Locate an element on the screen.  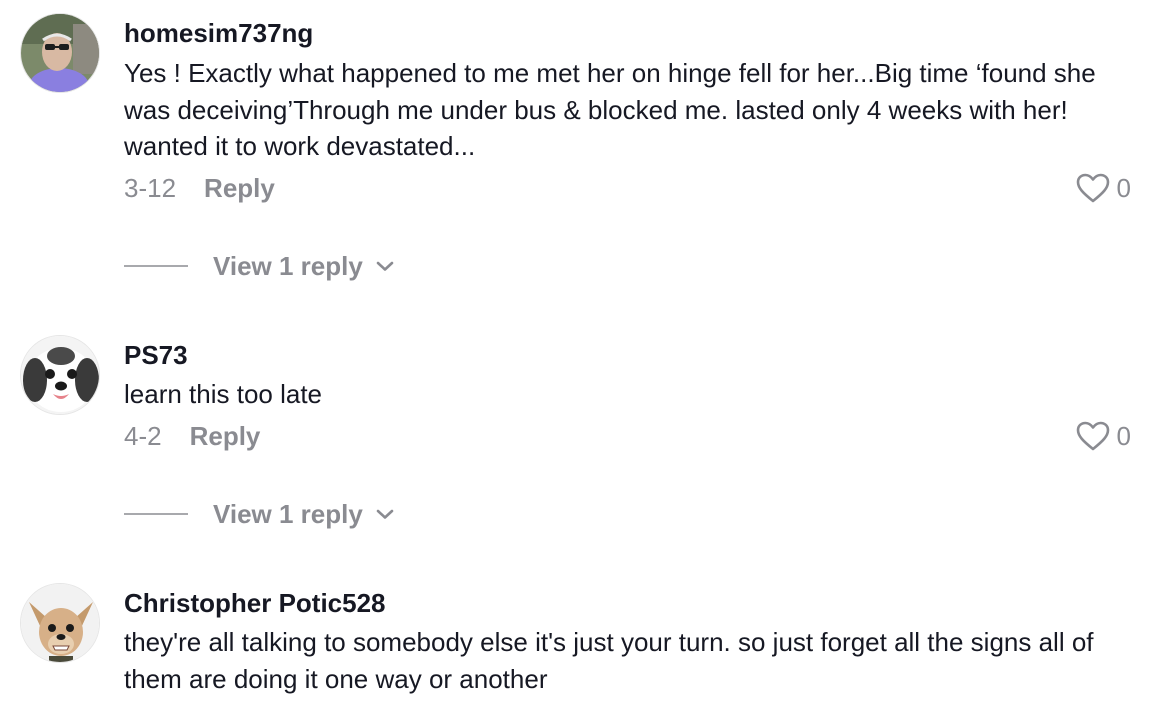
comment-username: Christopher Potic528 is located at coordinates (255, 603).